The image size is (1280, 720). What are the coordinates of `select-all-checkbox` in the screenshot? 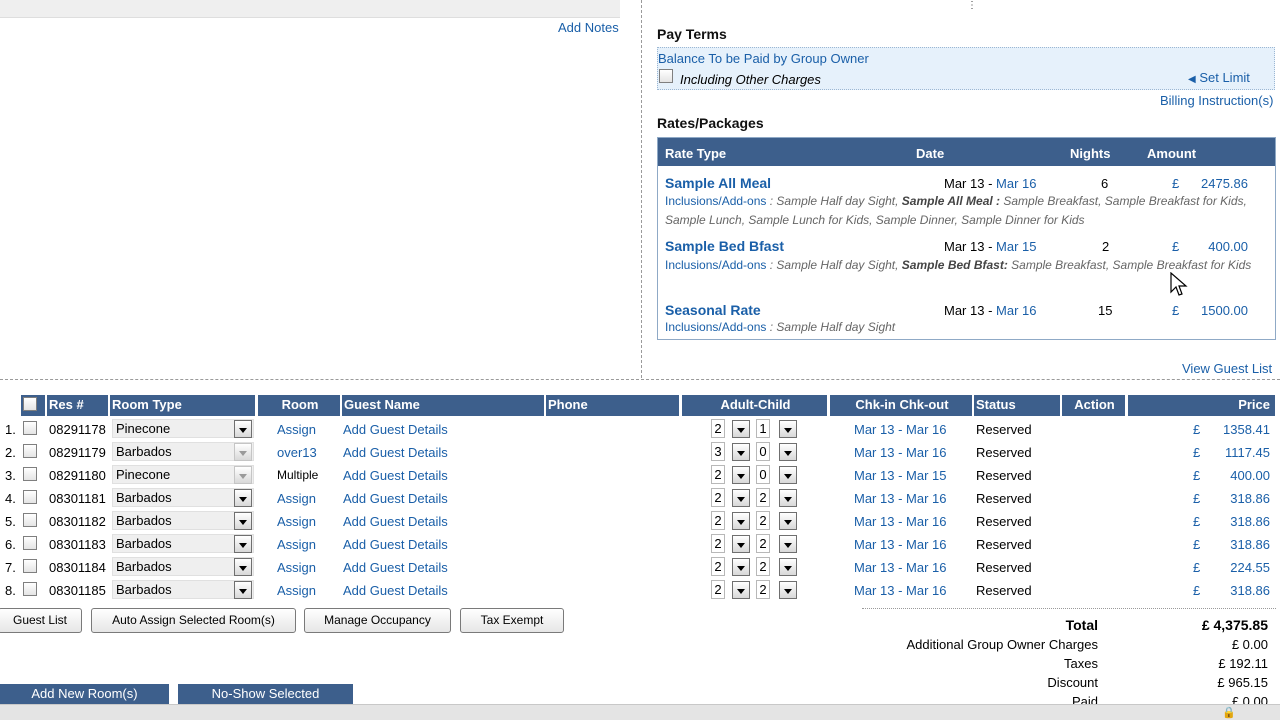 It's located at (30, 404).